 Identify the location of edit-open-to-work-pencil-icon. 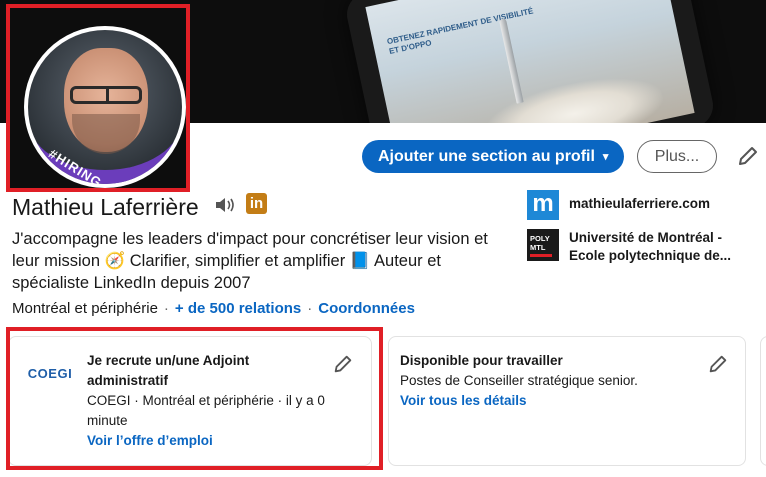
(718, 364).